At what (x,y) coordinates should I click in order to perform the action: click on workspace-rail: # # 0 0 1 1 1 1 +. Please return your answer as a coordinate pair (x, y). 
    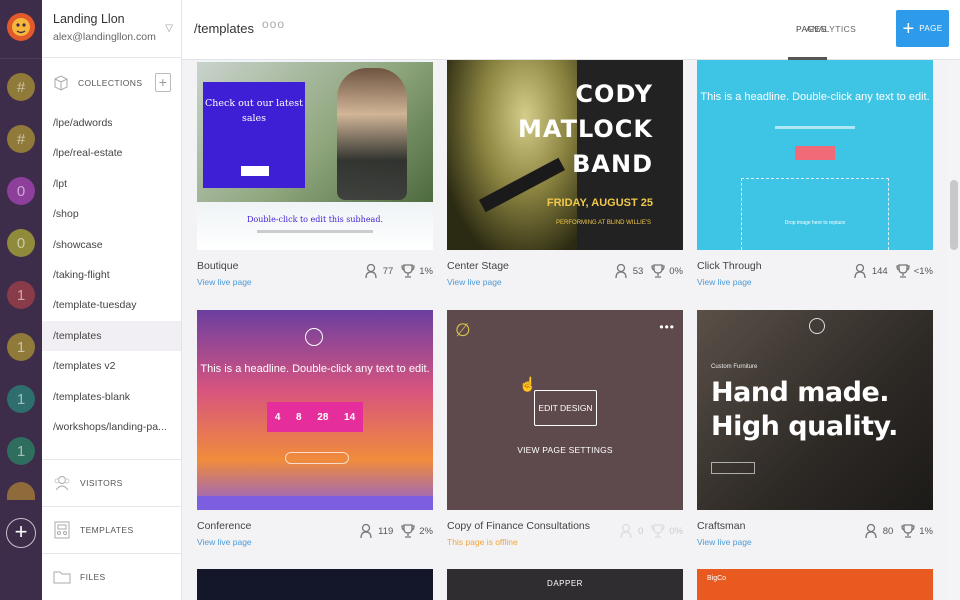
    Looking at the image, I should click on (21, 300).